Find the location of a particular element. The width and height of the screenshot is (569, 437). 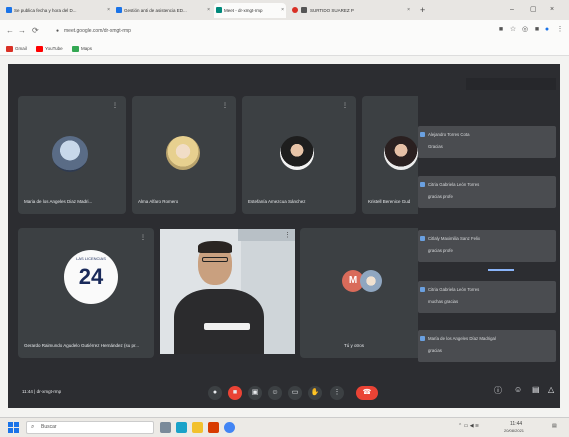

store-icon is located at coordinates (213, 427).